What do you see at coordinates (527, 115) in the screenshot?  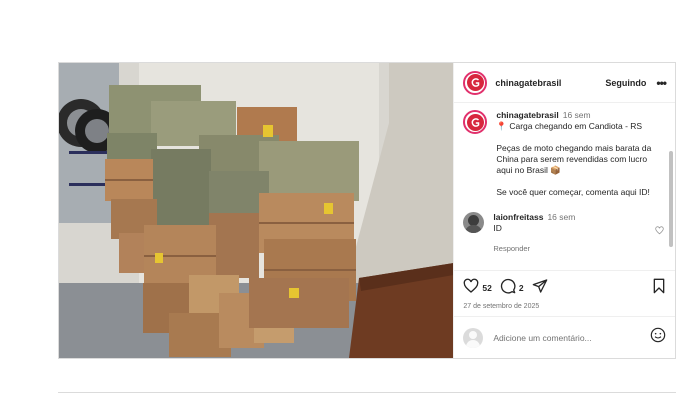 I see `caption-username: chinagatebrasil` at bounding box center [527, 115].